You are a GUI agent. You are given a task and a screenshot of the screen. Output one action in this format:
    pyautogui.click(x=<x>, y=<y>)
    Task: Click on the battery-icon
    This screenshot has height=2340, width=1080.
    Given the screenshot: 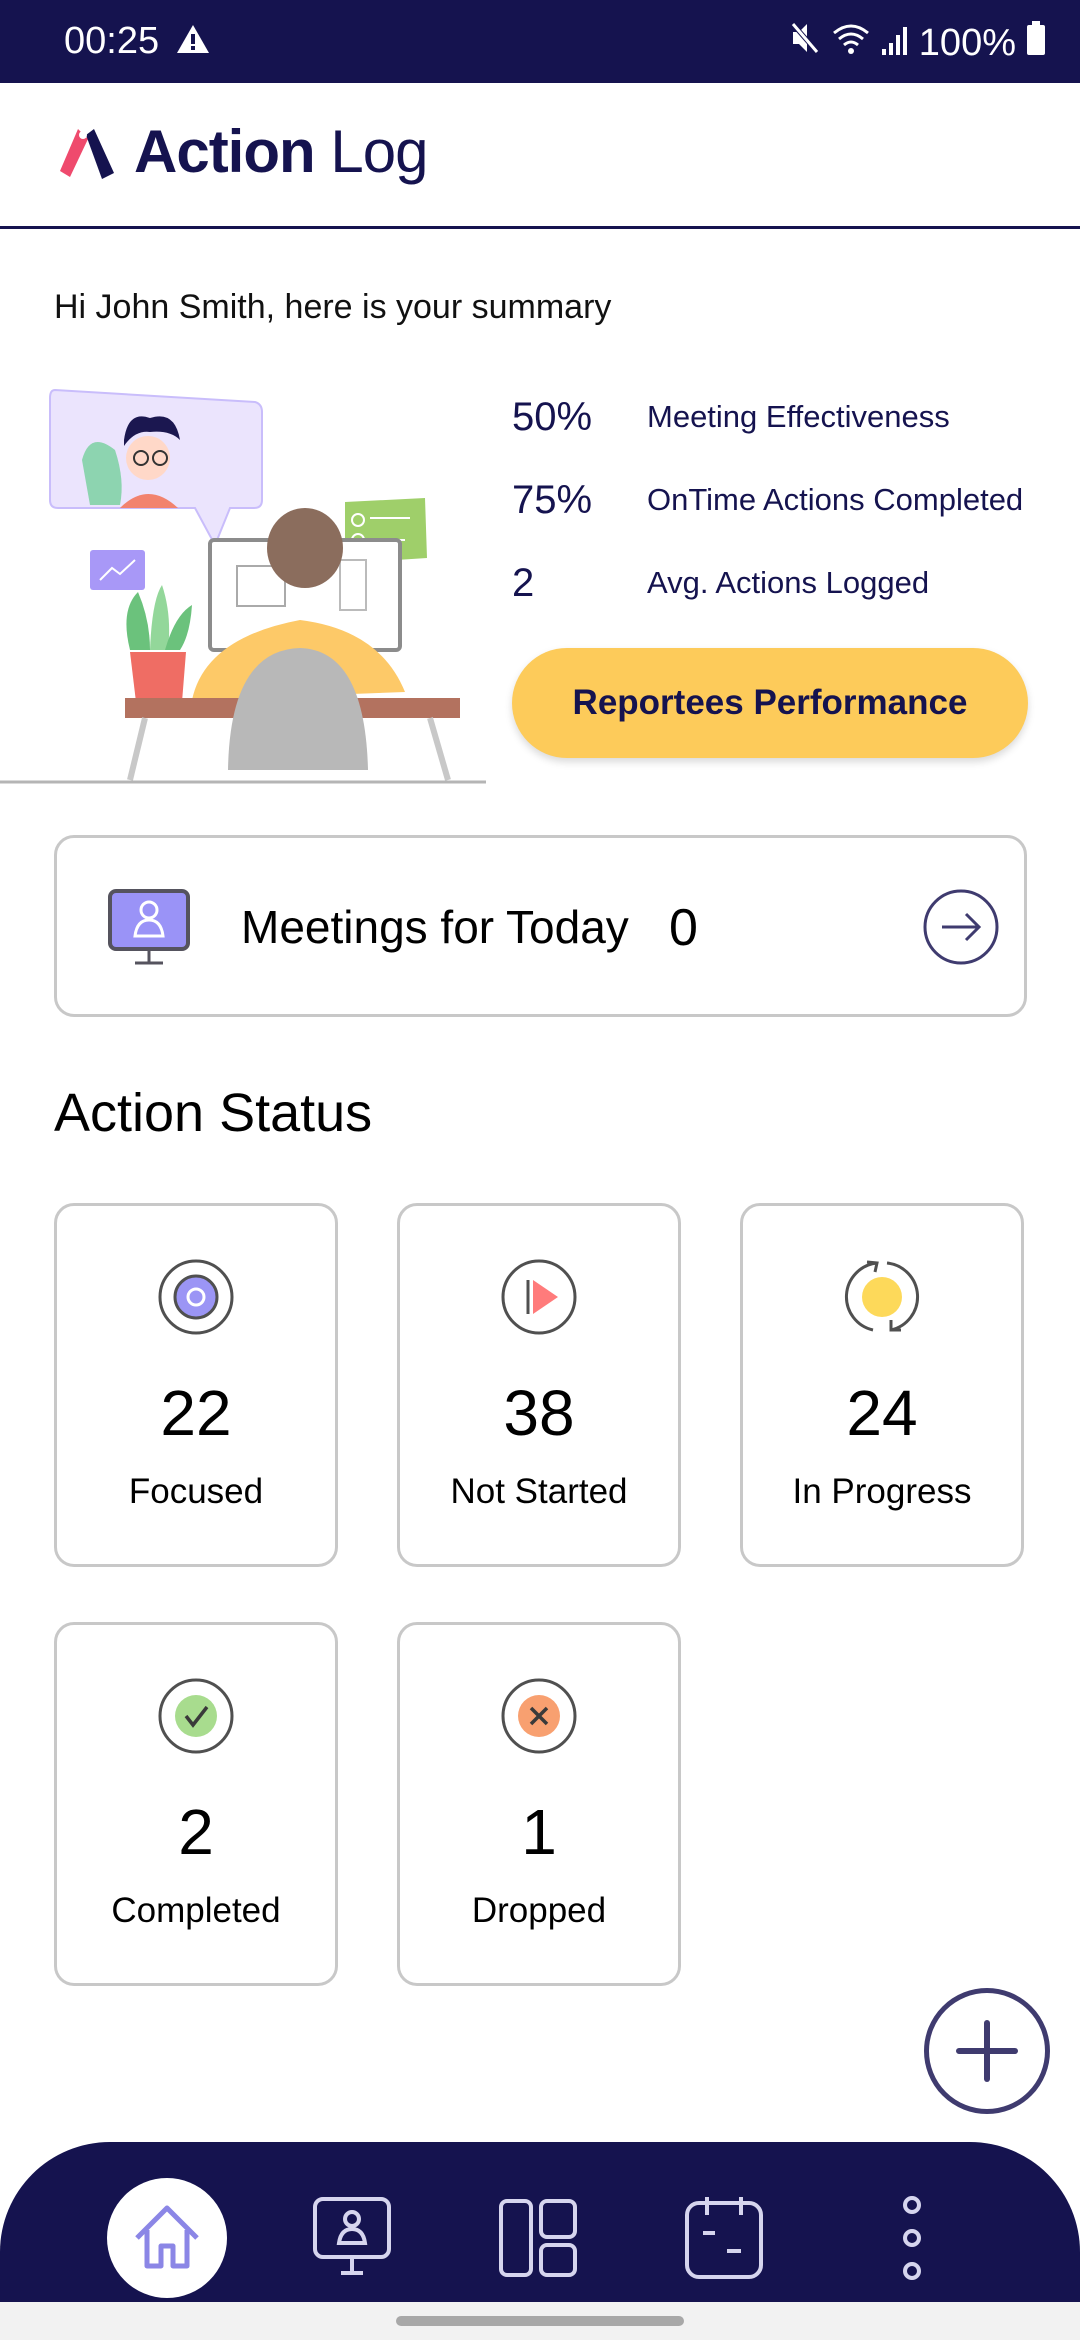 What is the action you would take?
    pyautogui.click(x=1036, y=43)
    